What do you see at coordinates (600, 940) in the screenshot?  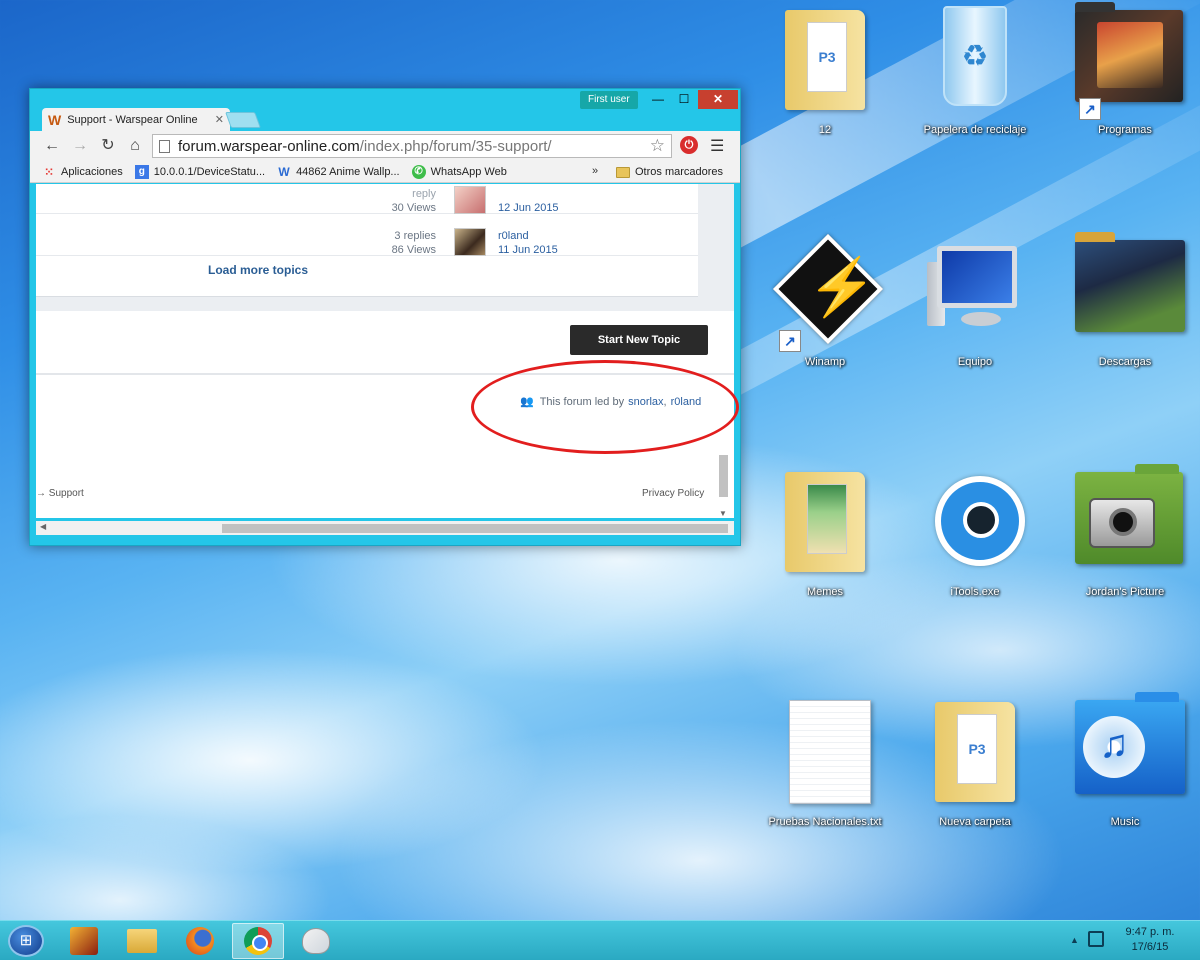 I see `taskbar: ⊞ ▲ 9:47 p. m. 17/6/15` at bounding box center [600, 940].